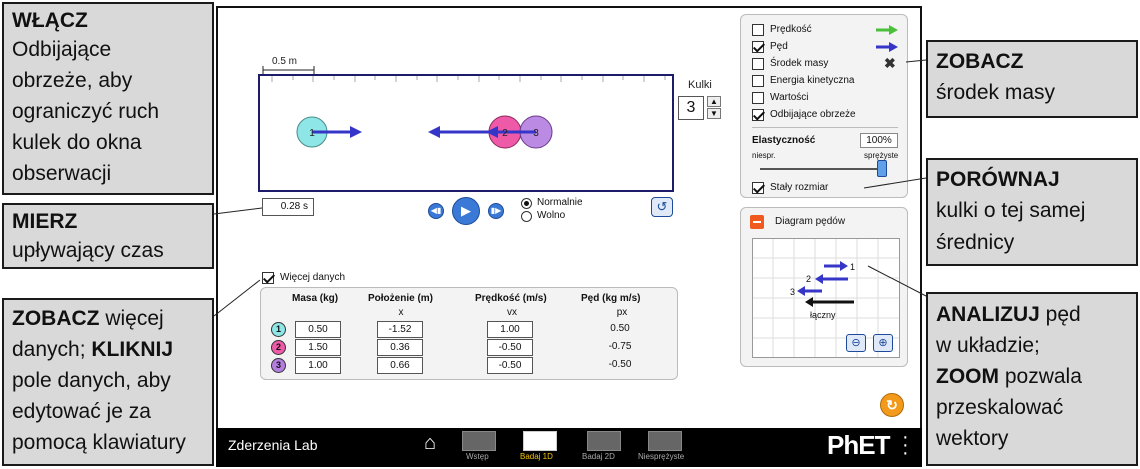 This screenshot has height=469, width=1140. I want to click on callout-enable-line-2: obrzeże, aby, so click(72, 80).